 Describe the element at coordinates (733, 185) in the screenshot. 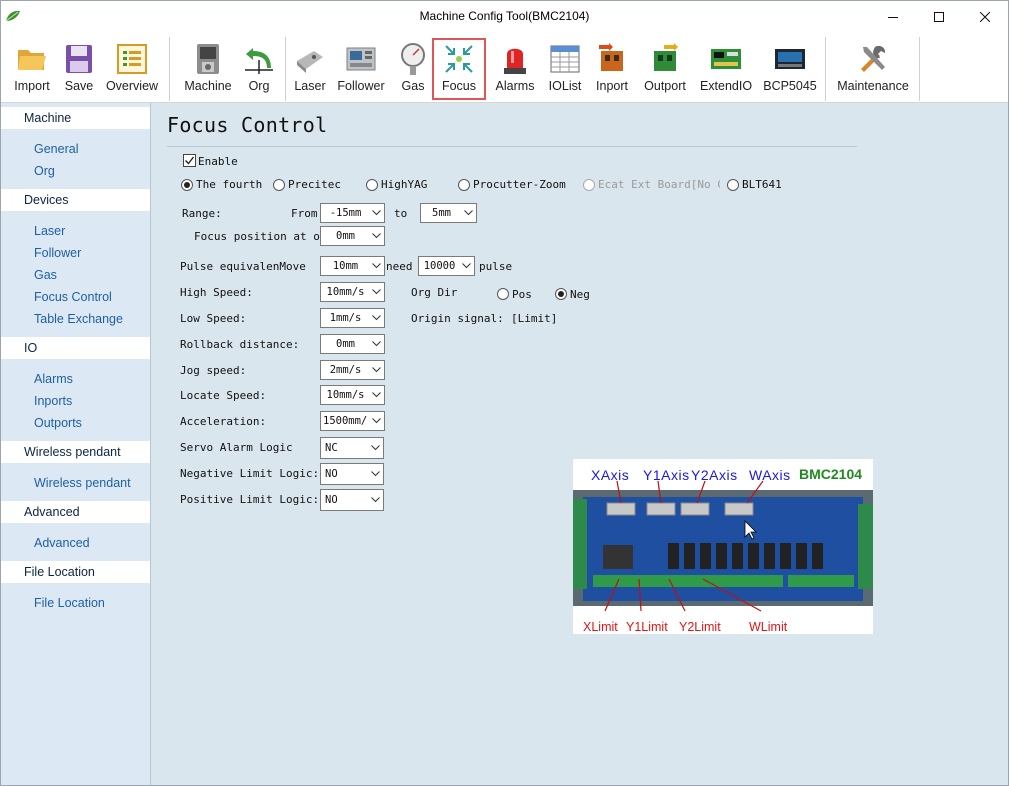

I see `radio-blt641` at that location.